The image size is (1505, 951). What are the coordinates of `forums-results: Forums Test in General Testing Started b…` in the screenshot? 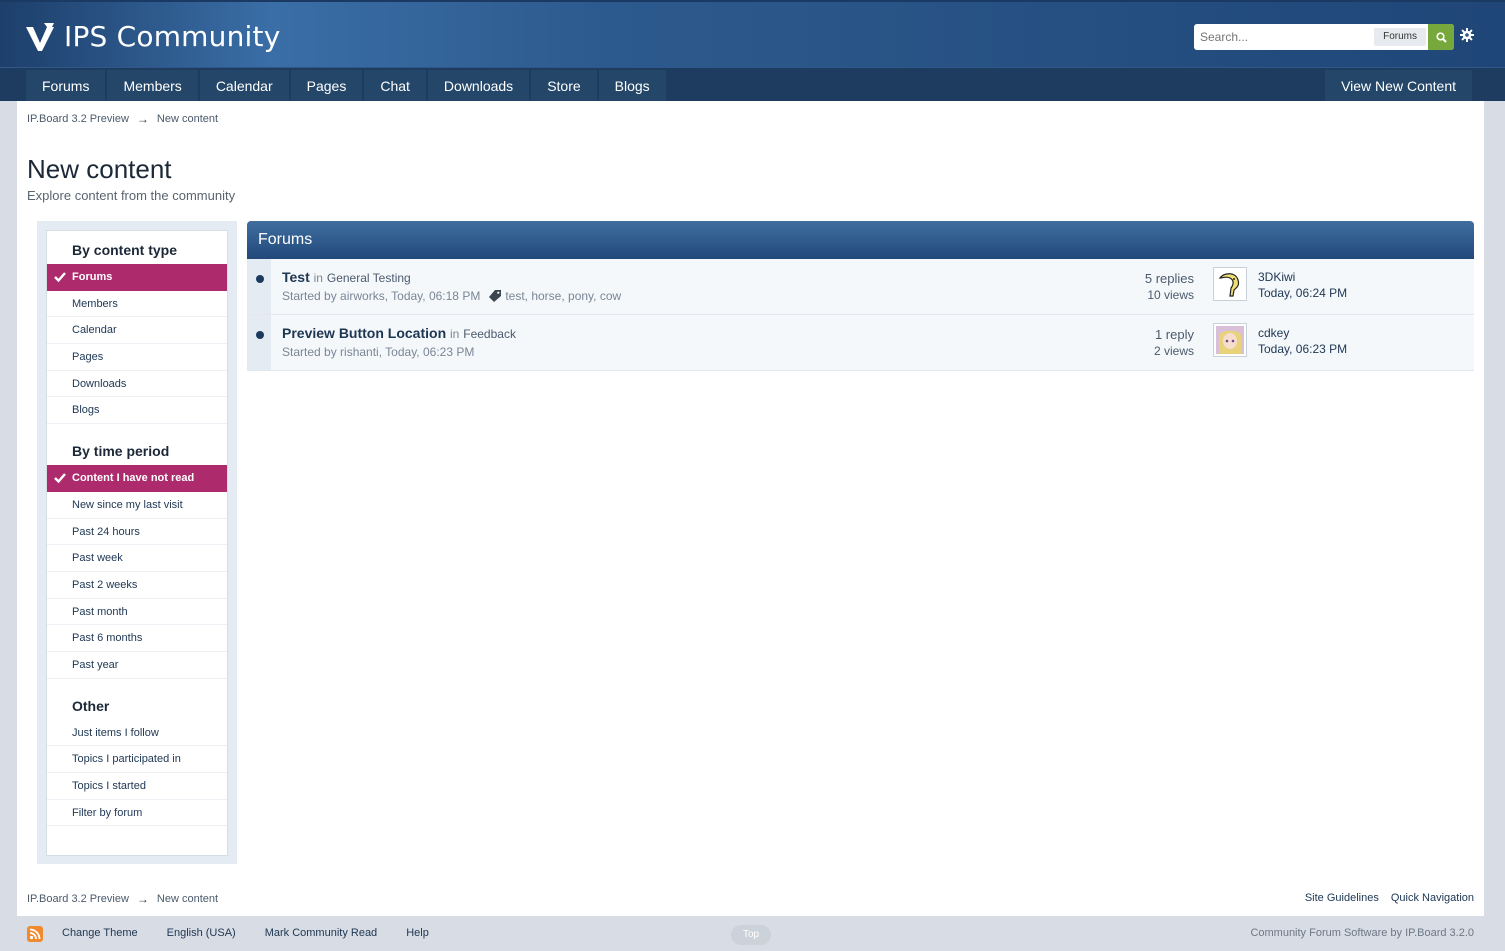 It's located at (860, 296).